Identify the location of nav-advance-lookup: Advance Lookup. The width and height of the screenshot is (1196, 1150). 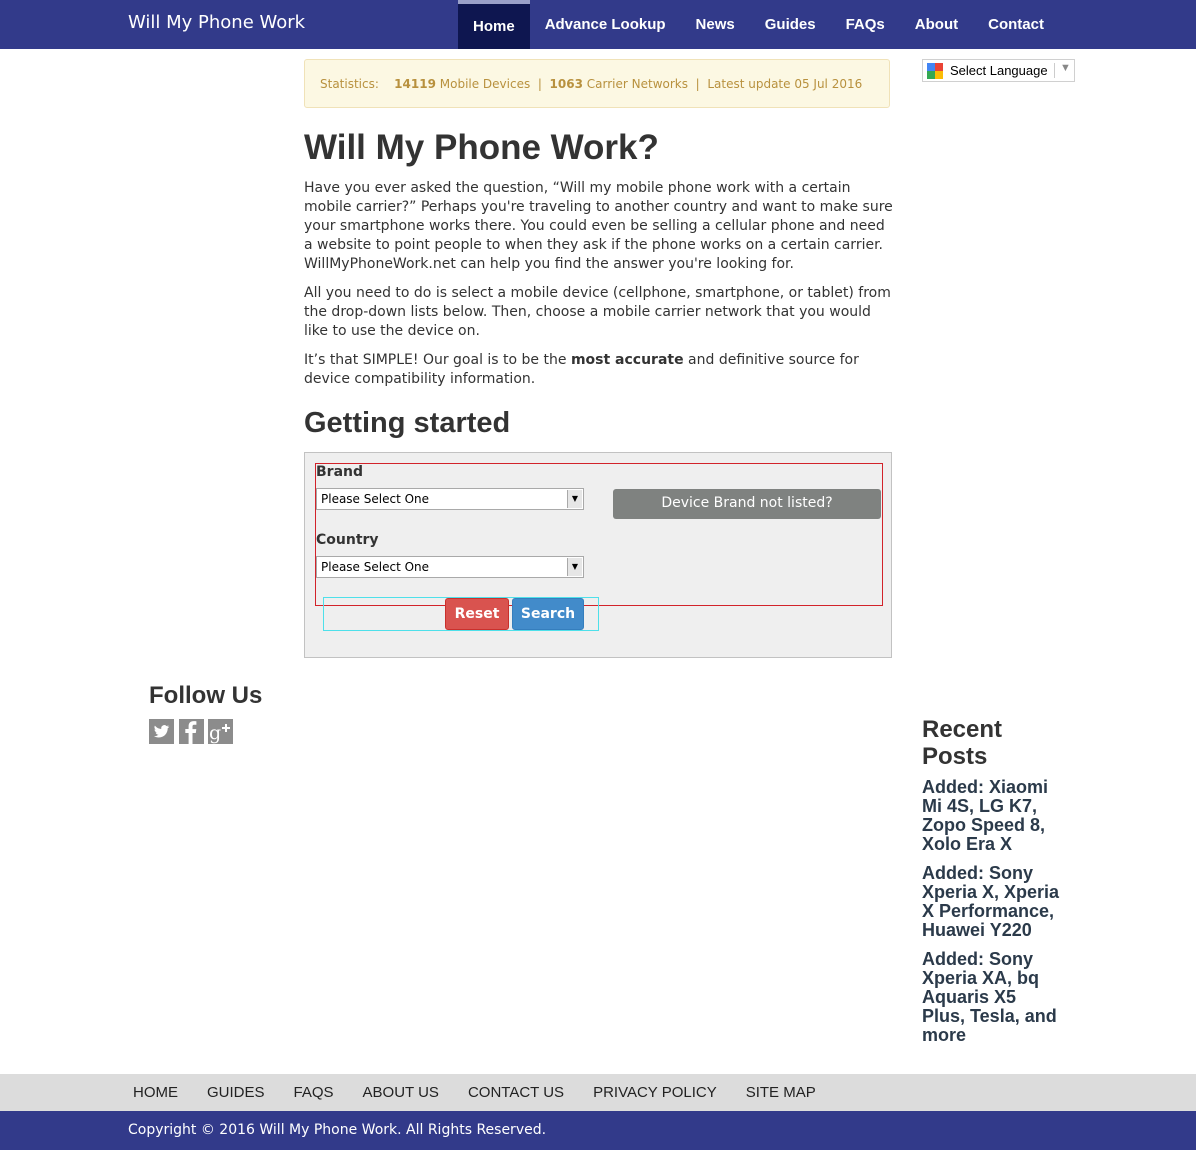
(605, 24).